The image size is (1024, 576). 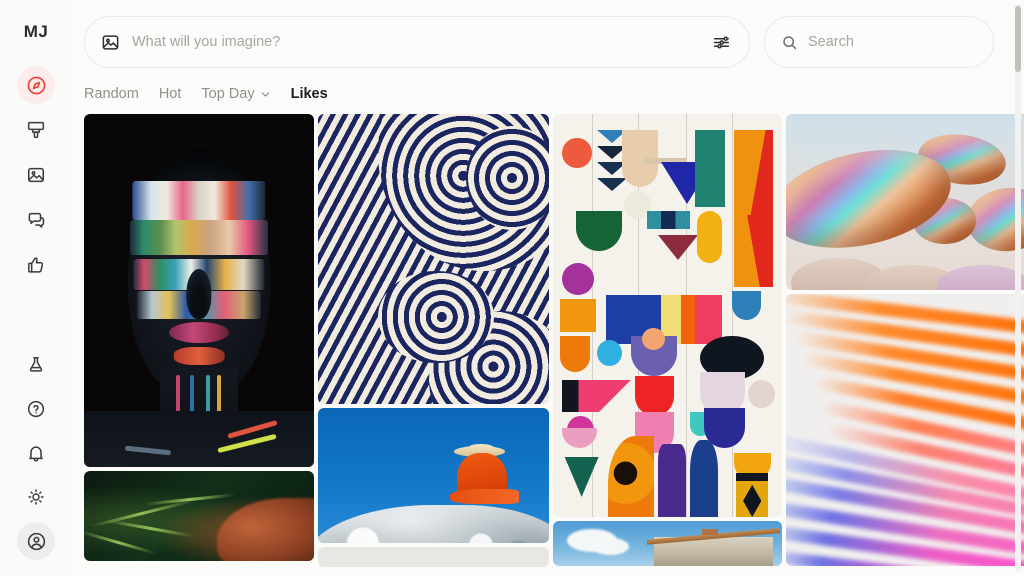 I want to click on sidebar-item-theme, so click(x=36, y=497).